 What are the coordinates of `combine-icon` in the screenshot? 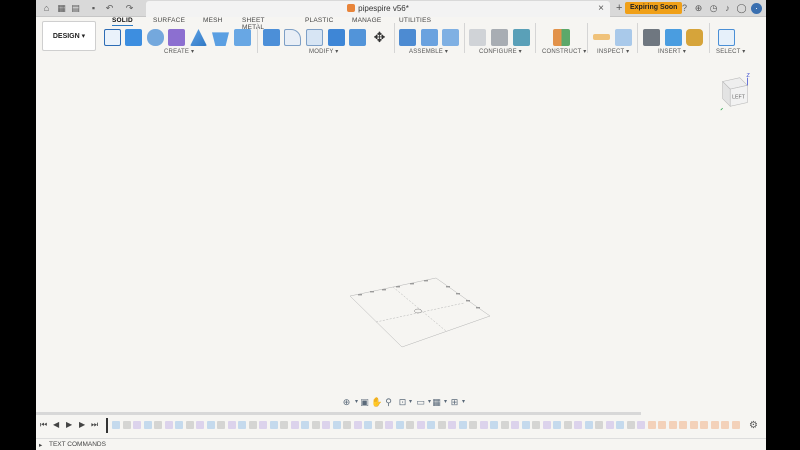 It's located at (242, 37).